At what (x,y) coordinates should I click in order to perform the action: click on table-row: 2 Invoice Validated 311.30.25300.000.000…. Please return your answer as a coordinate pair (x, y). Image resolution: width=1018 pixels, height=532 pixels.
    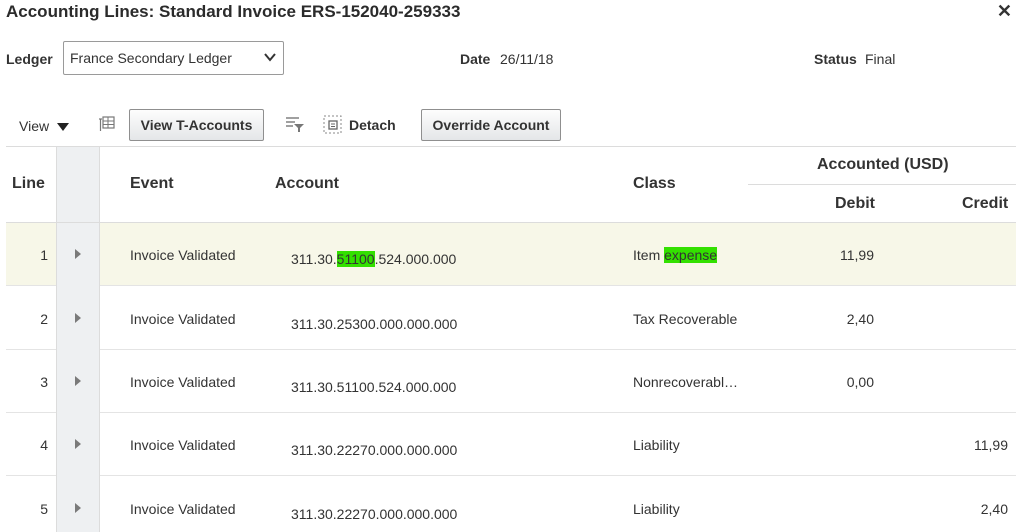
    Looking at the image, I should click on (511, 318).